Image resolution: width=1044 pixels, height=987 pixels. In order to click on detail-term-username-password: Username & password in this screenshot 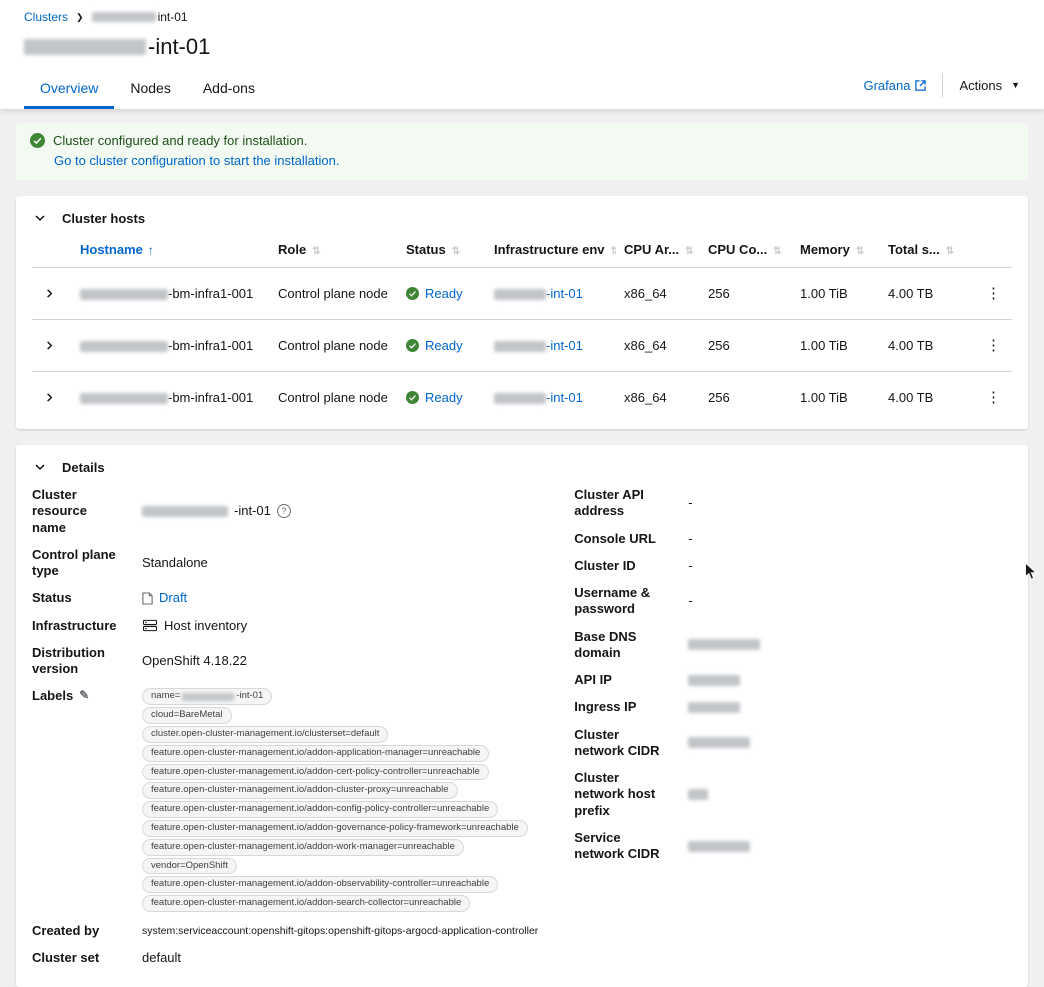, I will do `click(612, 601)`.